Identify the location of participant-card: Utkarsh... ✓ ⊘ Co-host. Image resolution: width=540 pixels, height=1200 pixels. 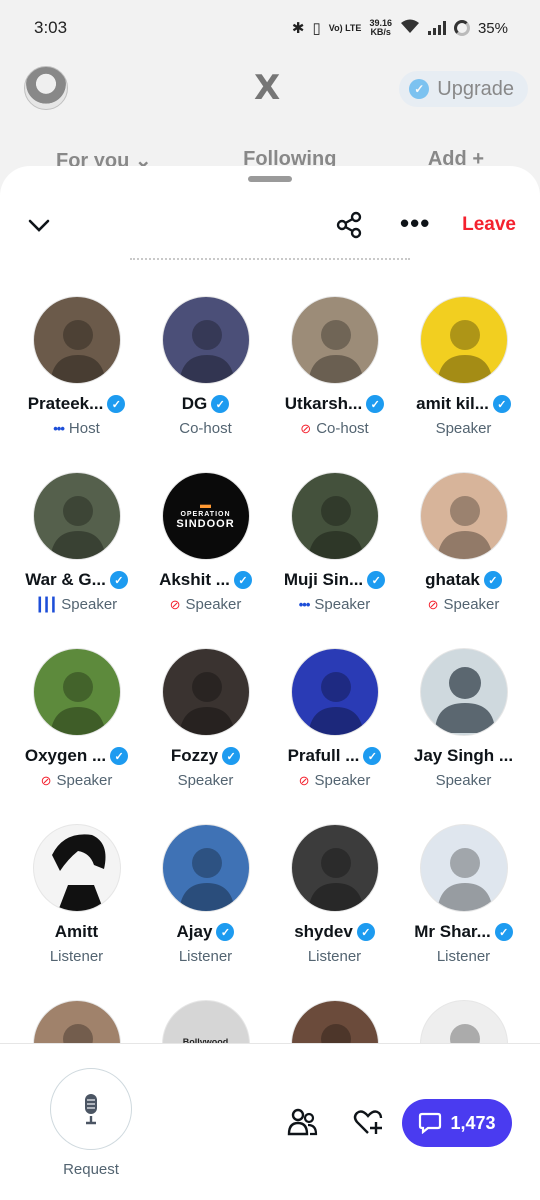
(334, 384).